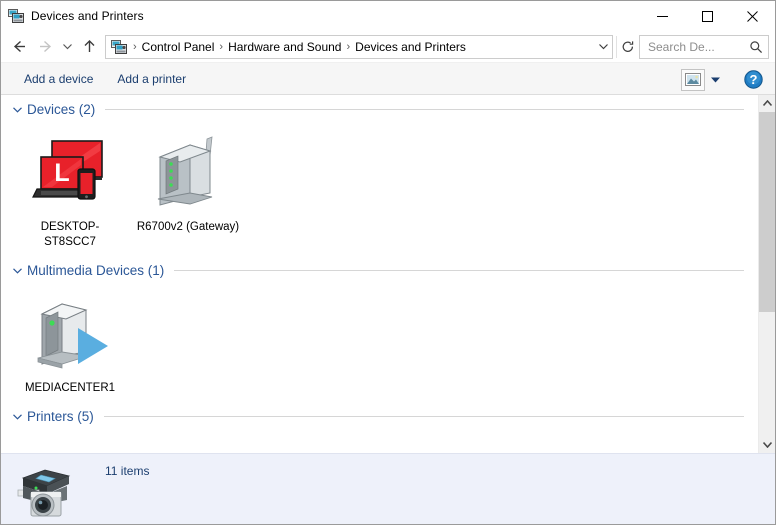  Describe the element at coordinates (388, 488) in the screenshot. I see `details-pane: 11 items` at that location.